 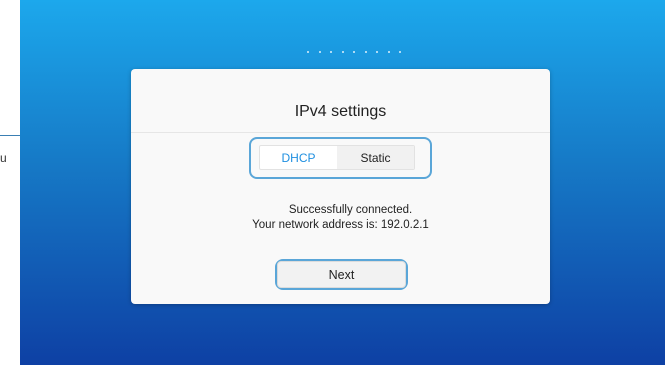 I want to click on connection-status: Successfully connected., so click(x=350, y=210).